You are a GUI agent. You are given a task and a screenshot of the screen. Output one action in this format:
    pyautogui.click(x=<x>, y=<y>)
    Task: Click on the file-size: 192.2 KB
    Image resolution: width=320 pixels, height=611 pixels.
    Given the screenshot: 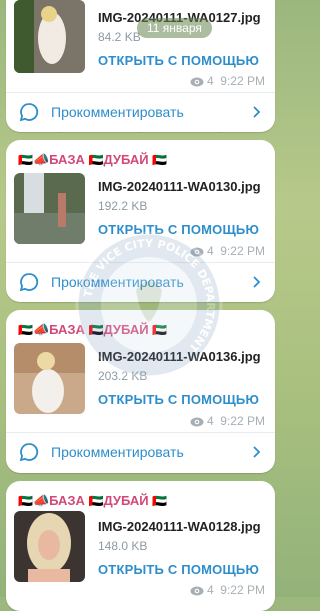 What is the action you would take?
    pyautogui.click(x=123, y=206)
    